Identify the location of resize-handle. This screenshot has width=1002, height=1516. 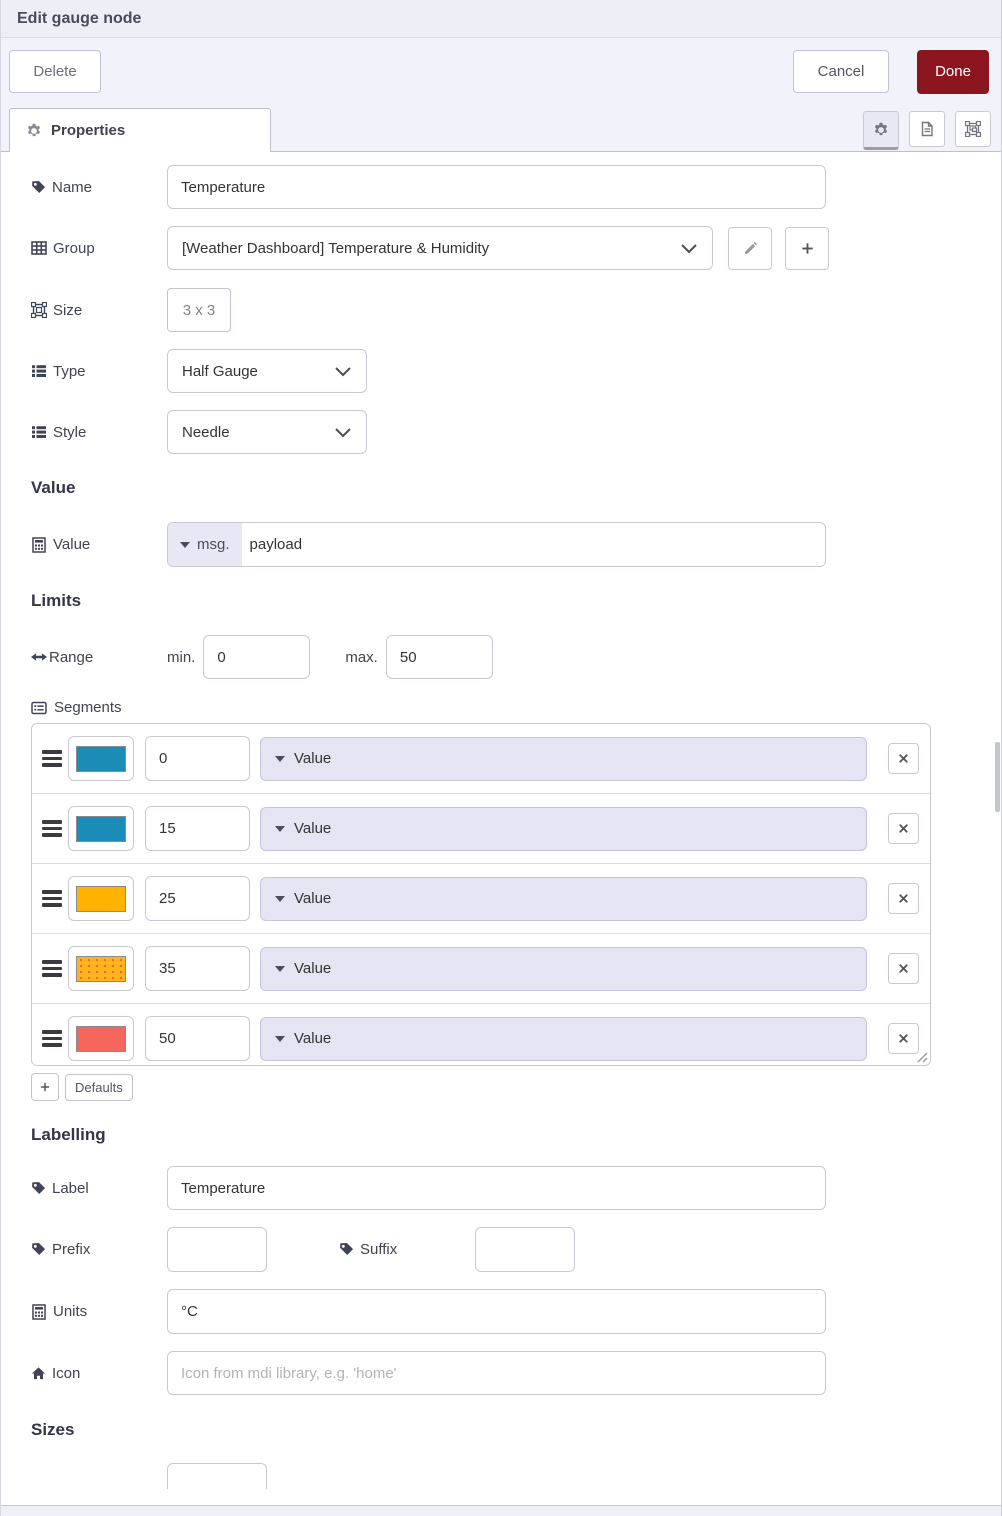
(921, 1056).